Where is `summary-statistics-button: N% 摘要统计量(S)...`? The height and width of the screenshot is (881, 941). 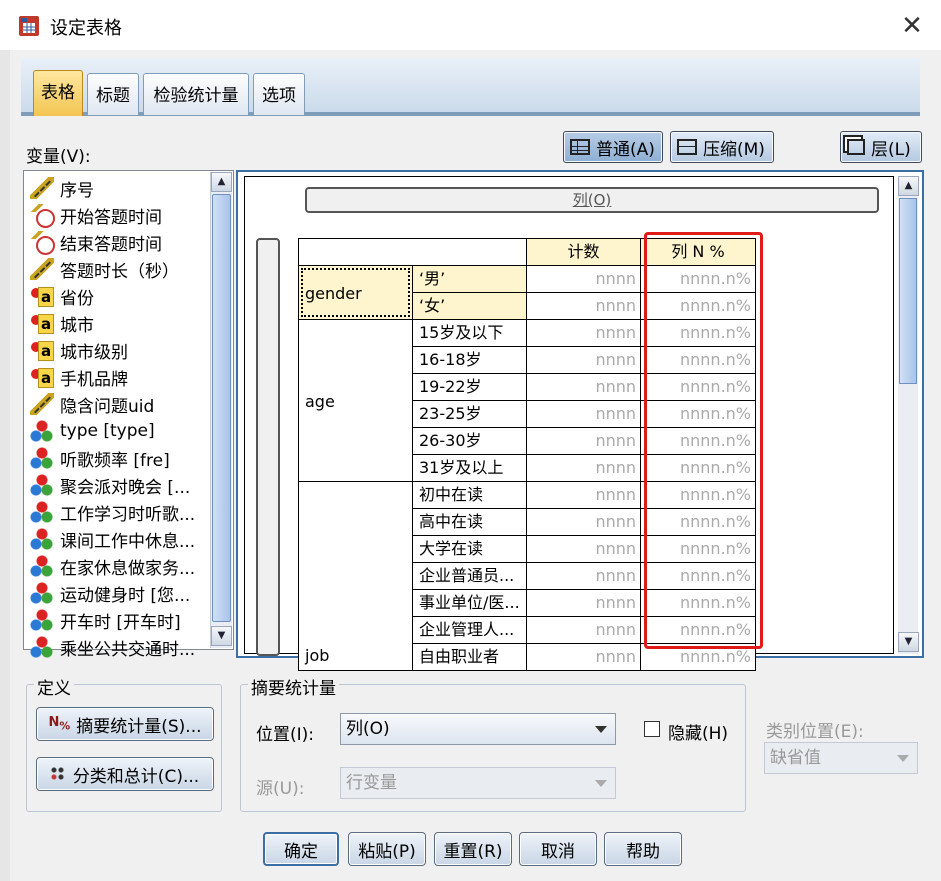 summary-statistics-button: N% 摘要统计量(S)... is located at coordinates (125, 724).